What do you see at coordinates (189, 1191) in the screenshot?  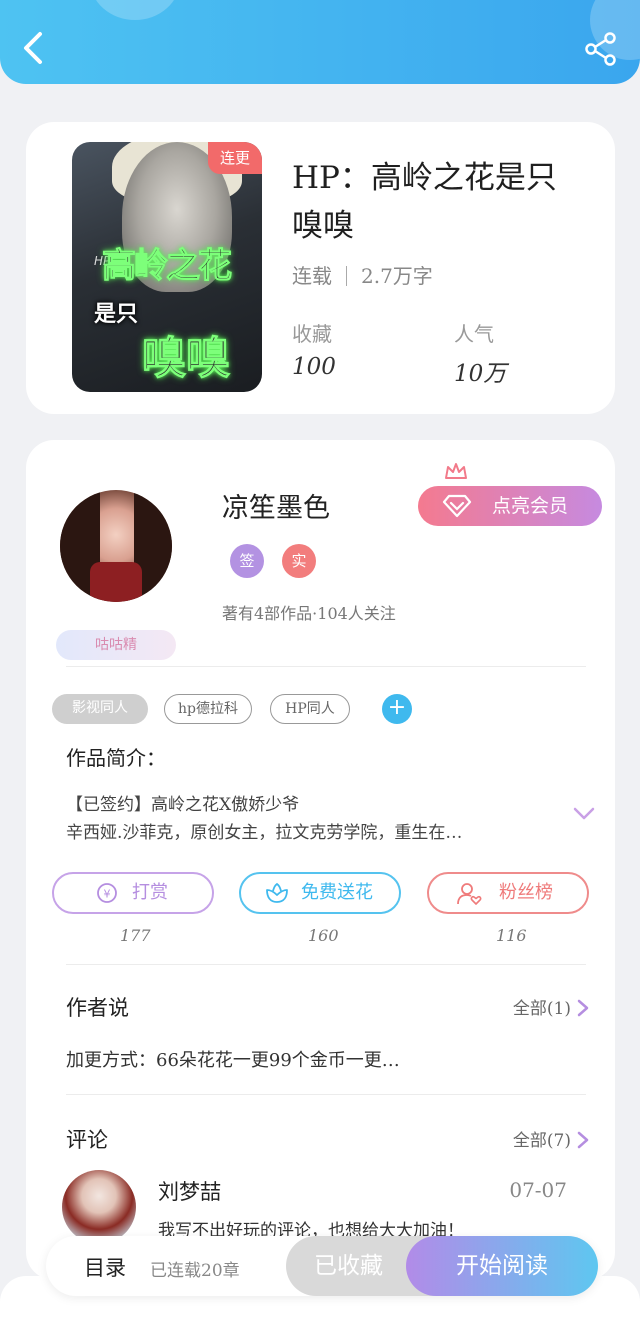 I see `commenter-name: 刘梦喆` at bounding box center [189, 1191].